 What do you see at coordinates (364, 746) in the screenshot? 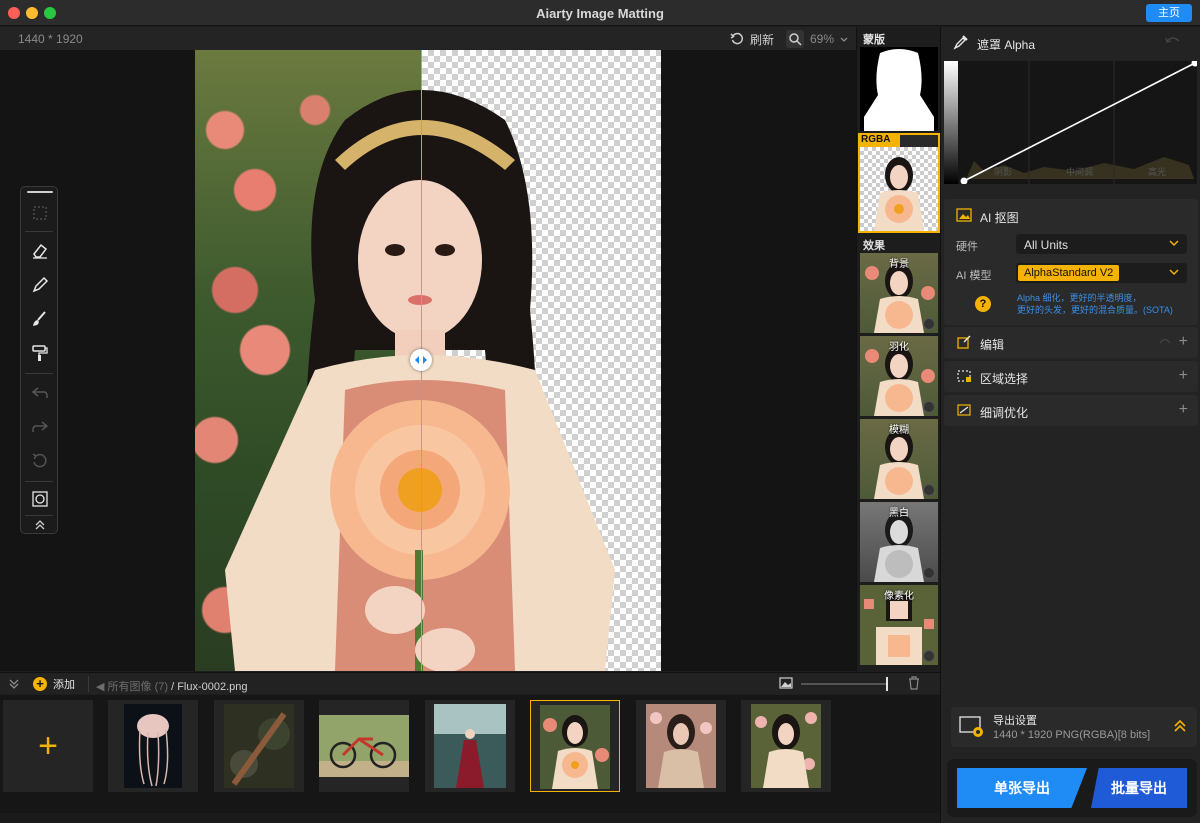
I see `filmstrip-image-bicycle` at bounding box center [364, 746].